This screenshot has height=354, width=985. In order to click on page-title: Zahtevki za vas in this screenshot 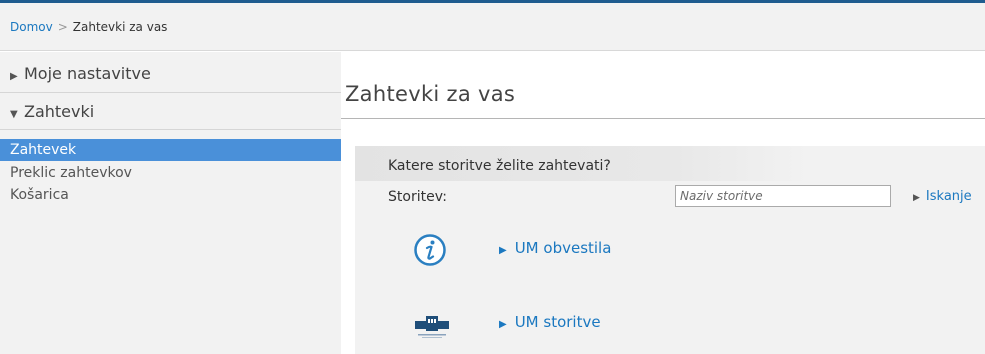, I will do `click(430, 94)`.